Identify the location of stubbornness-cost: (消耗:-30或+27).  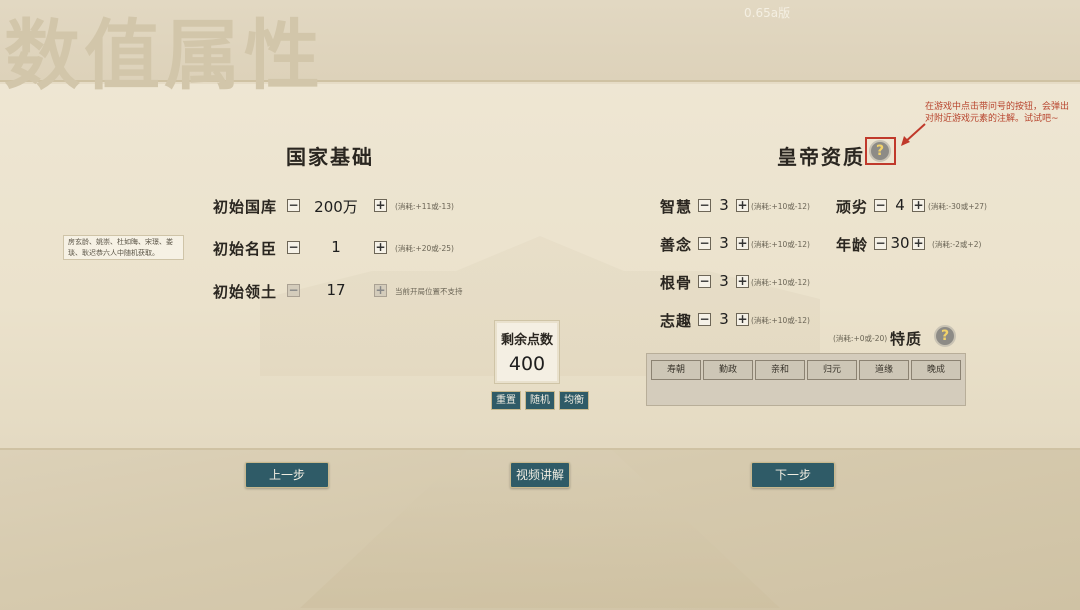
(957, 206).